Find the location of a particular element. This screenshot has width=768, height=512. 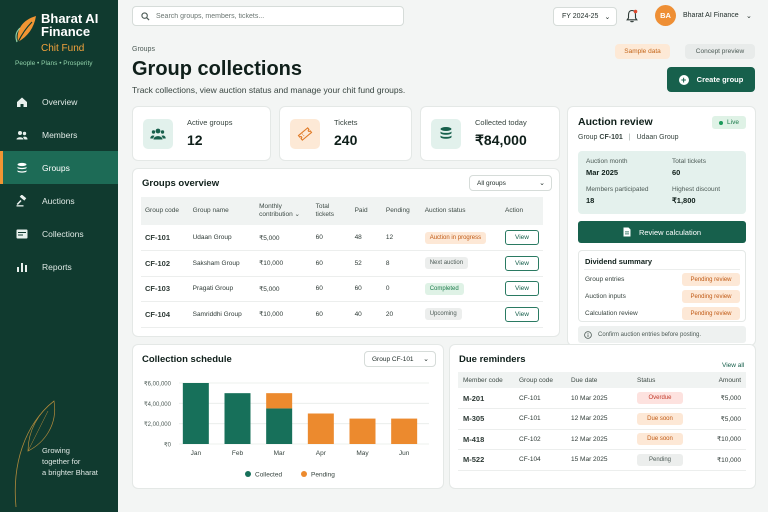

table-row: M-201 CF-101 10 Mar 2025 Overdue ₹5,000 is located at coordinates (602, 398).